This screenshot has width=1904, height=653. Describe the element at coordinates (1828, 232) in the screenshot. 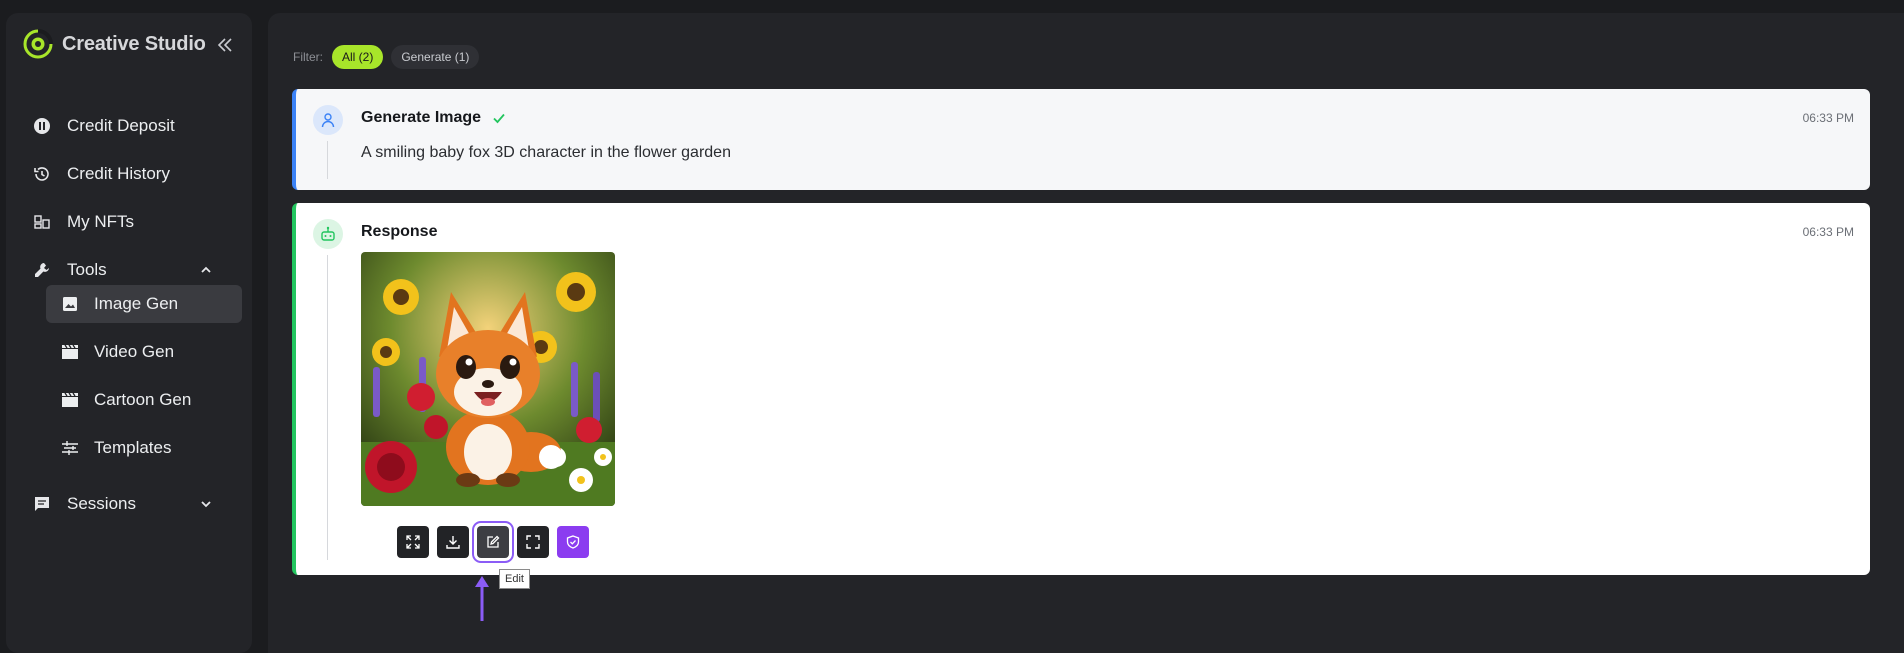

I see `response-timestamp: 06:33 PM` at that location.